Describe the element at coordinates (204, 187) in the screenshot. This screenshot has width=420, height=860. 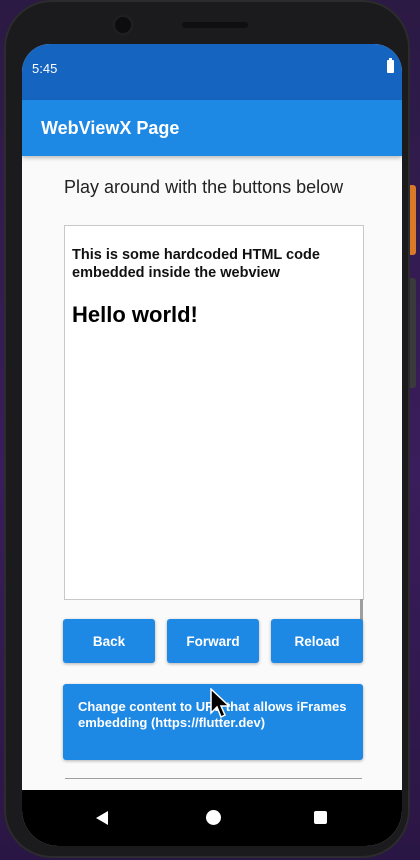
I see `page-subtitle: Play around with the buttons below` at that location.